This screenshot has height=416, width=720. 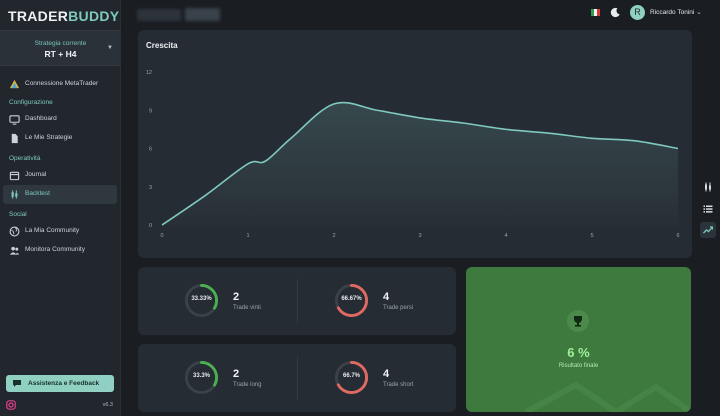 I want to click on document-icon, so click(x=14, y=138).